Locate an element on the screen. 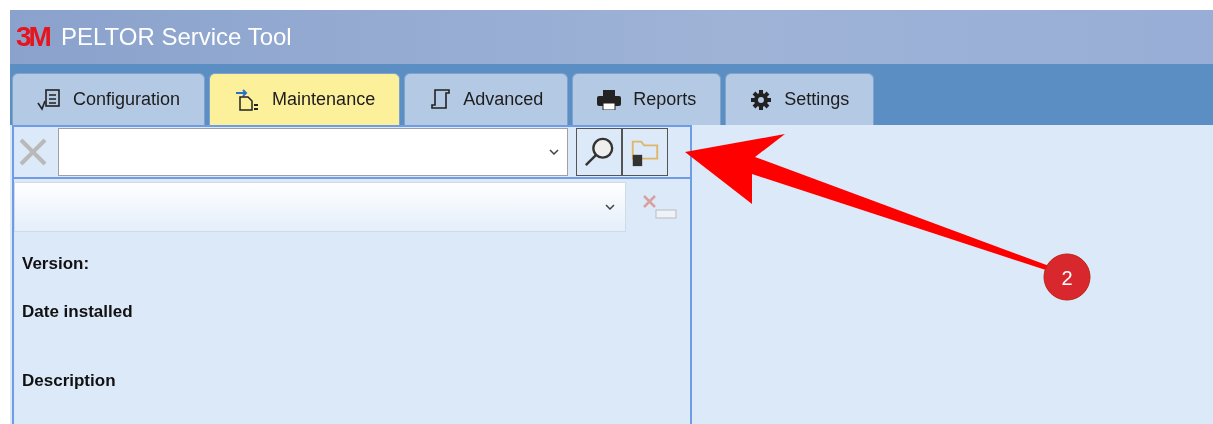  printer-icon is located at coordinates (609, 99).